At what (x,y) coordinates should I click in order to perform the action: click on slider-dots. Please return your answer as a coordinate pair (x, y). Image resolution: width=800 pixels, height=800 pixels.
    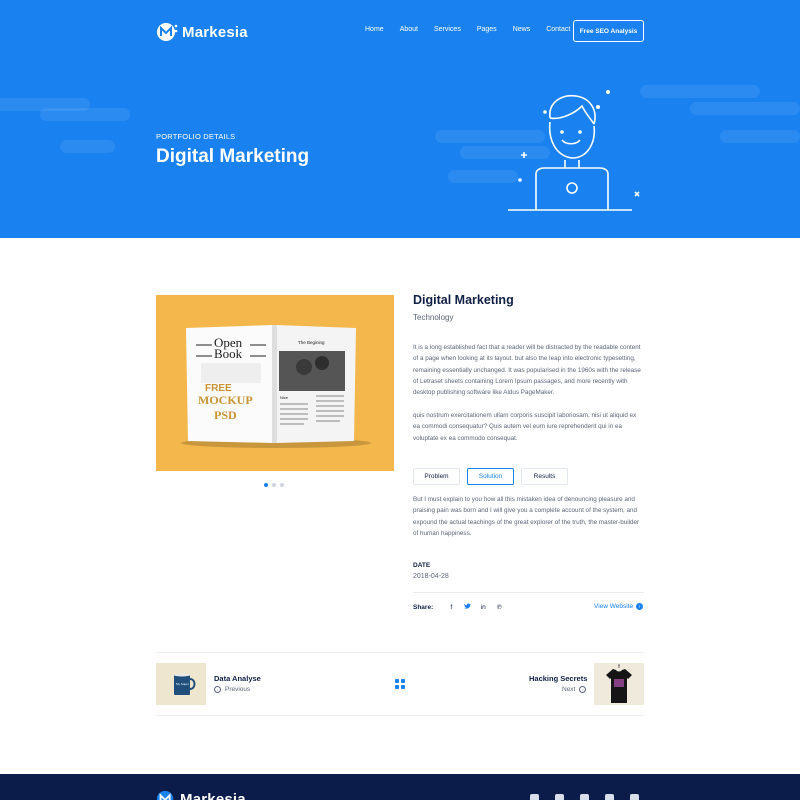
    Looking at the image, I should click on (274, 485).